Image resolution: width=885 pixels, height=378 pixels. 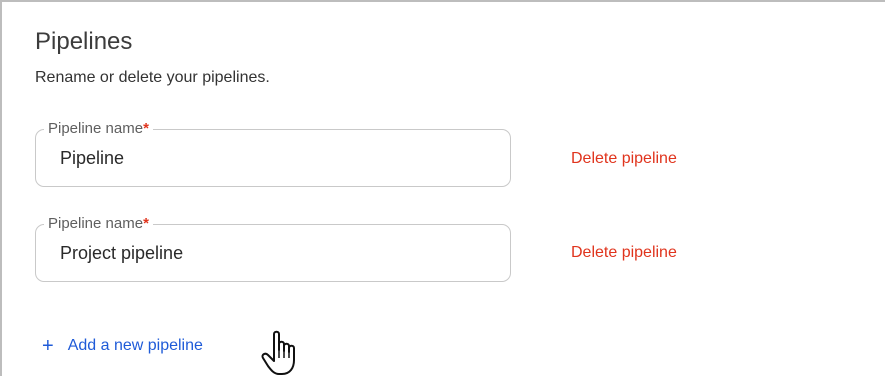 I want to click on pipeline-name-field-1: Pipeline name*, so click(x=273, y=153).